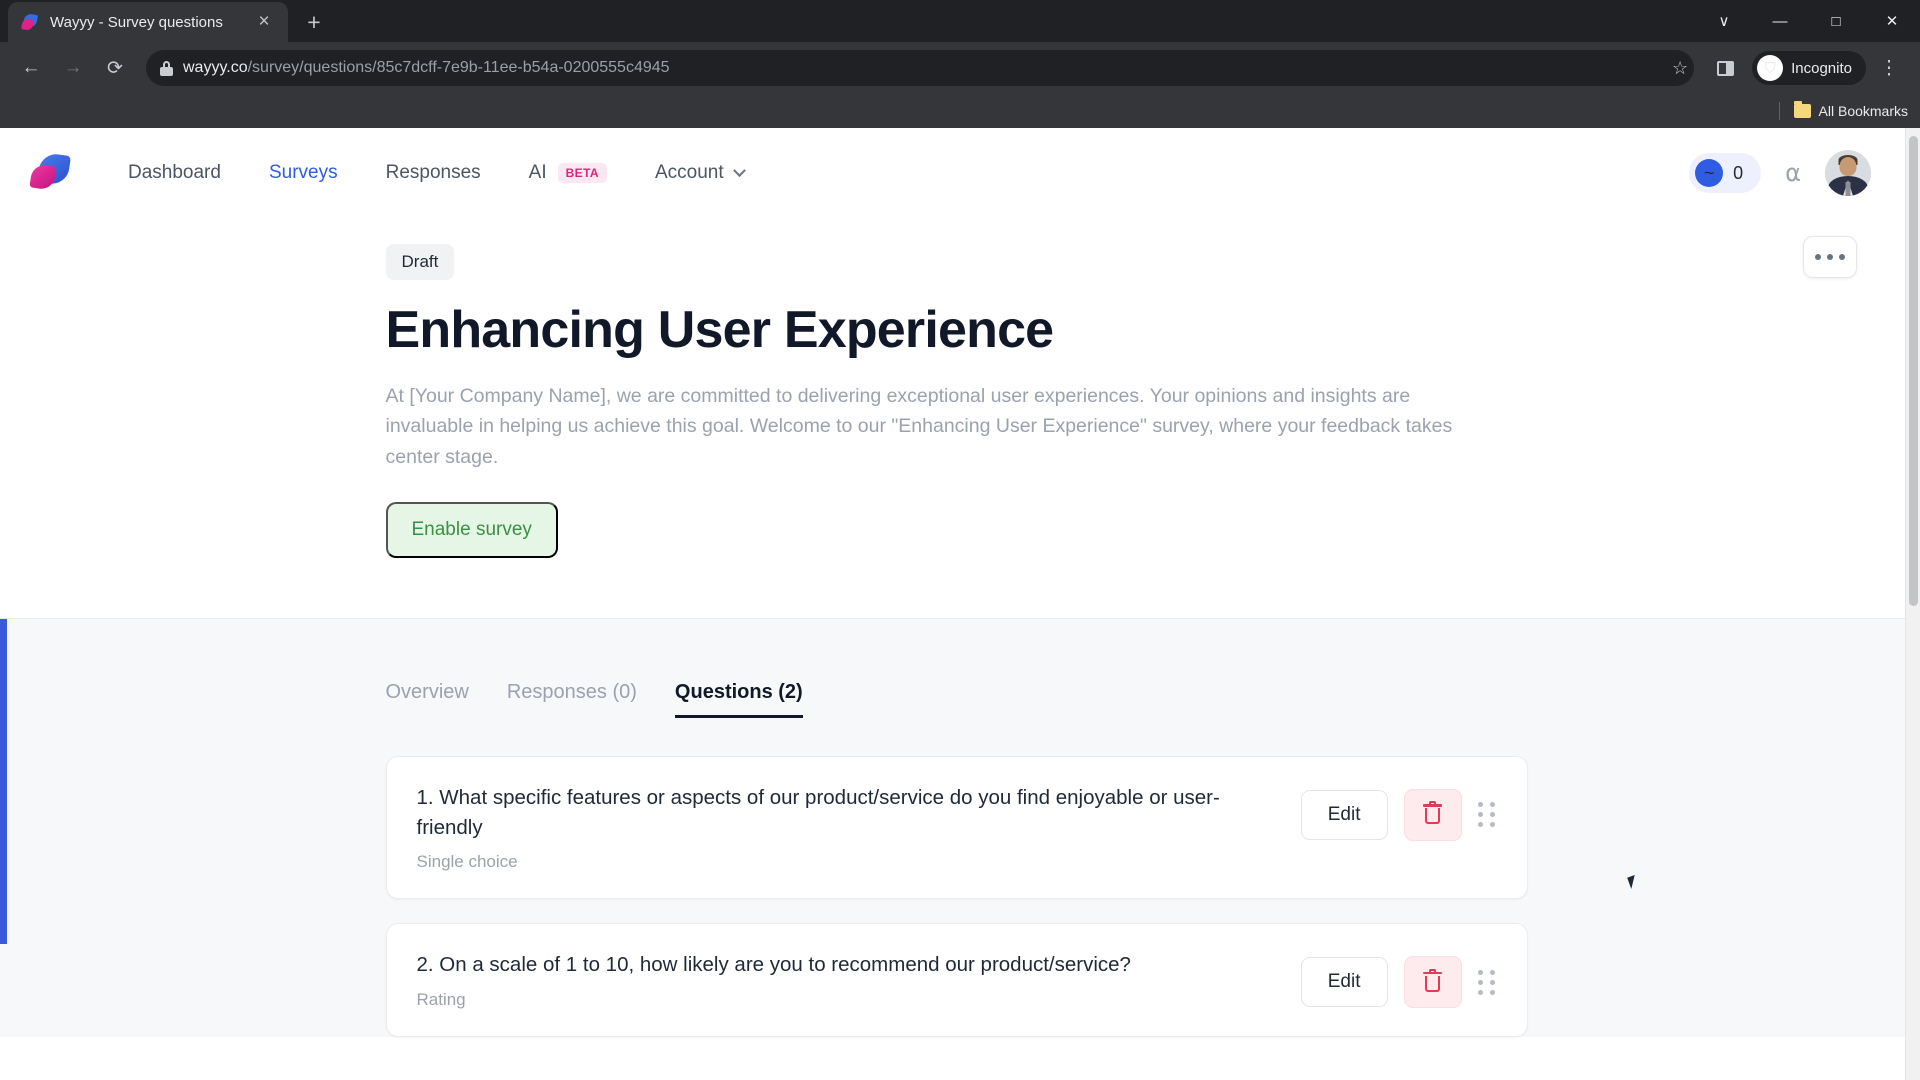  What do you see at coordinates (1836, 21) in the screenshot?
I see `maximize-icon: □` at bounding box center [1836, 21].